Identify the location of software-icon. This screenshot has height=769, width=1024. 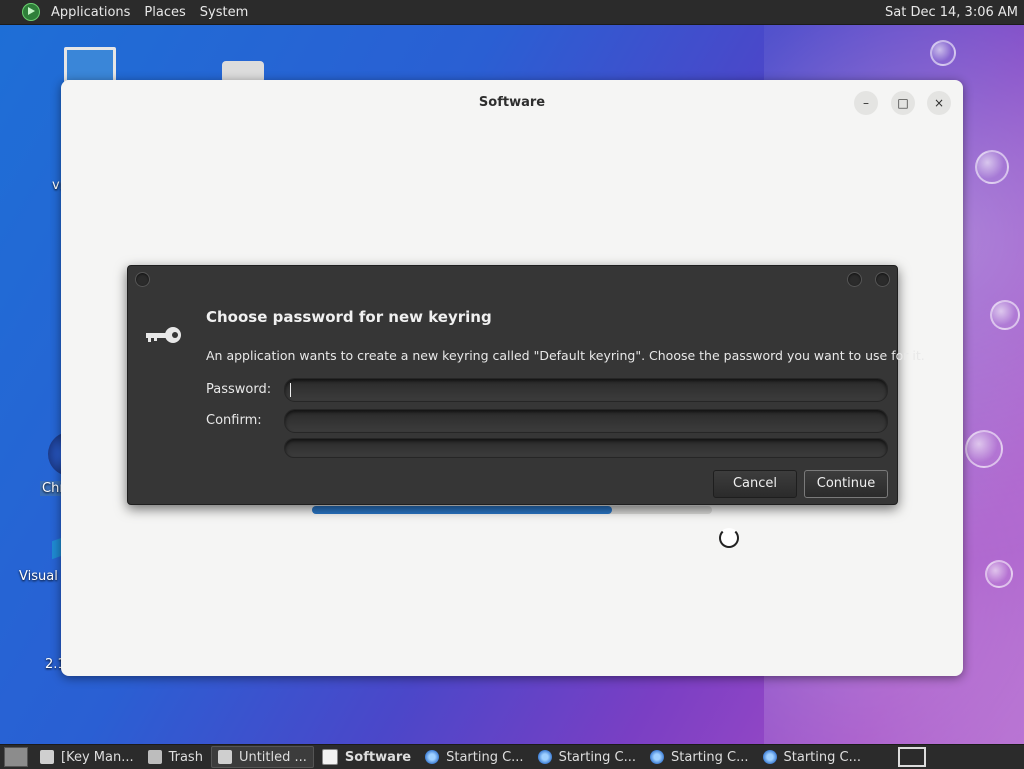
(329, 757).